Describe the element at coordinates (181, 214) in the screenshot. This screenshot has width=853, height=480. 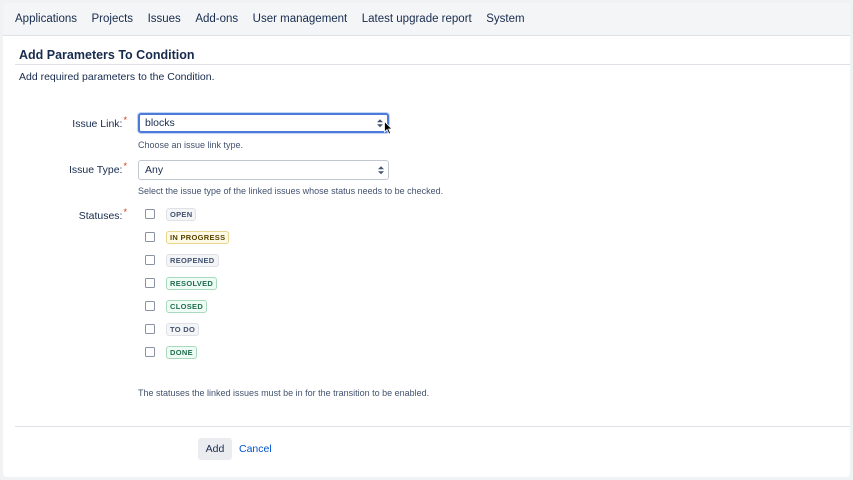
I see `status-lozenge: OPEN` at that location.